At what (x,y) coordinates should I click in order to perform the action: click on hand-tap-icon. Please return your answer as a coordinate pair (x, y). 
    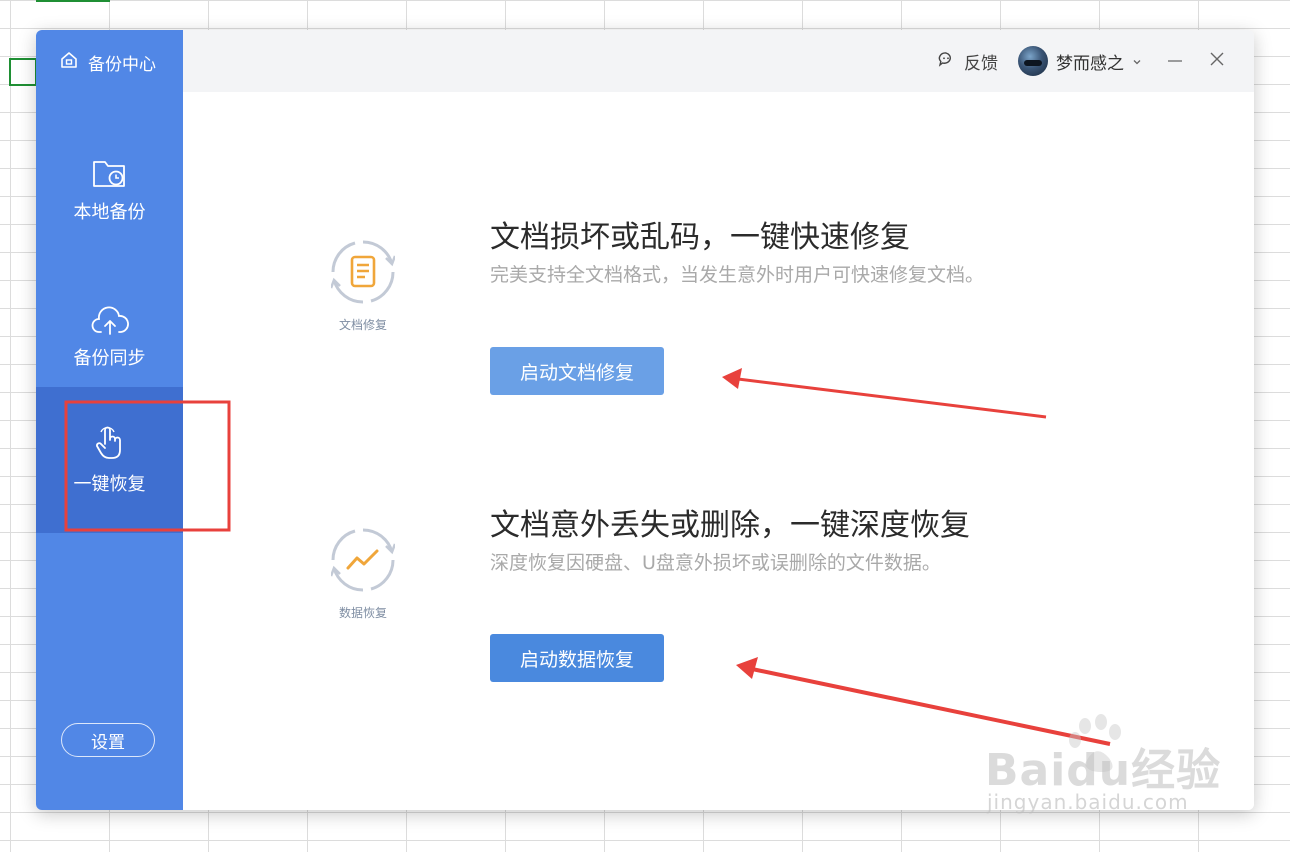
    Looking at the image, I should click on (110, 443).